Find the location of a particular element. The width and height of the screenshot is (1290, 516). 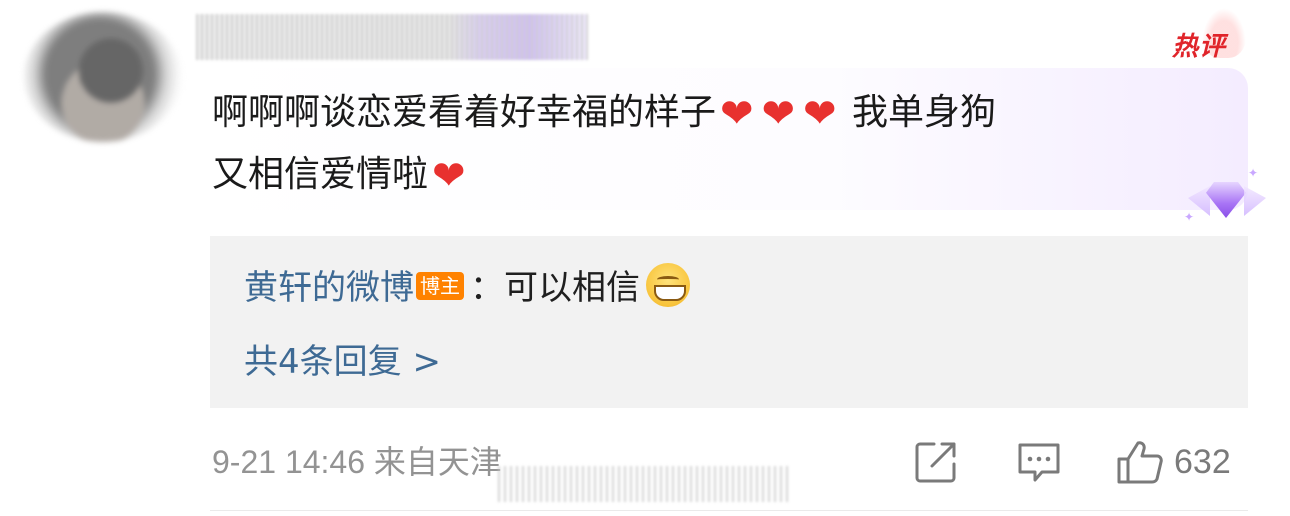

hot-comment-badge: 热评 is located at coordinates (1208, 36).